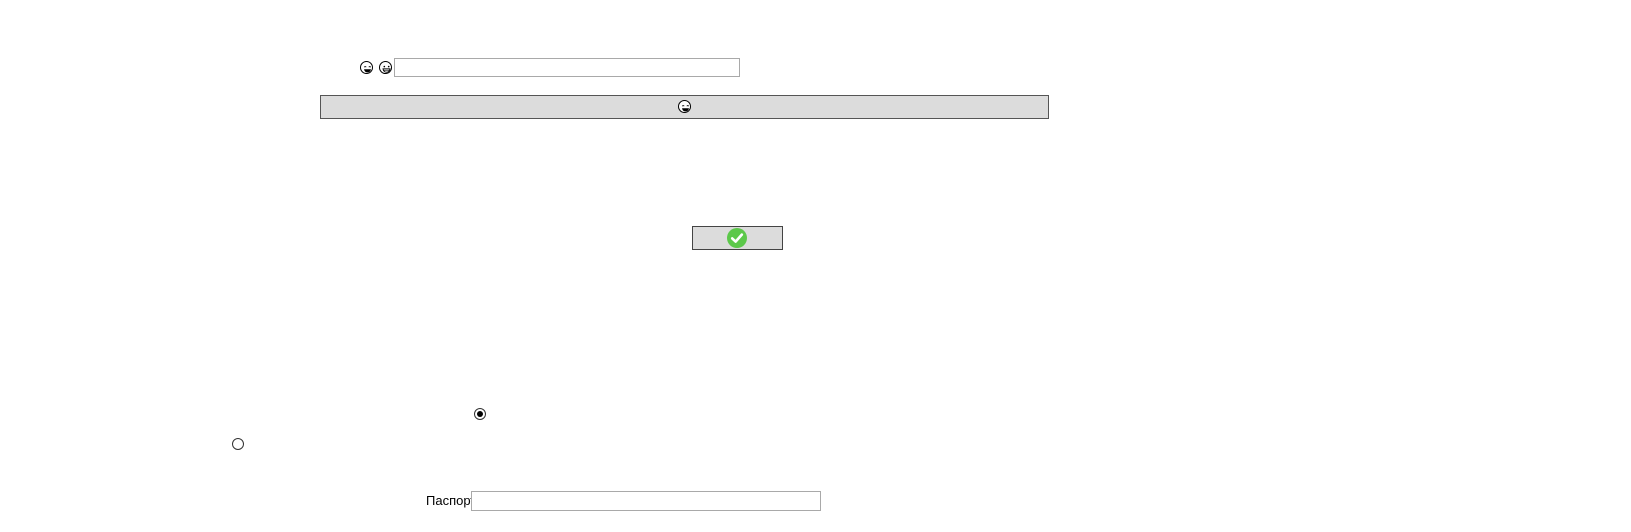  I want to click on passport-input, so click(646, 501).